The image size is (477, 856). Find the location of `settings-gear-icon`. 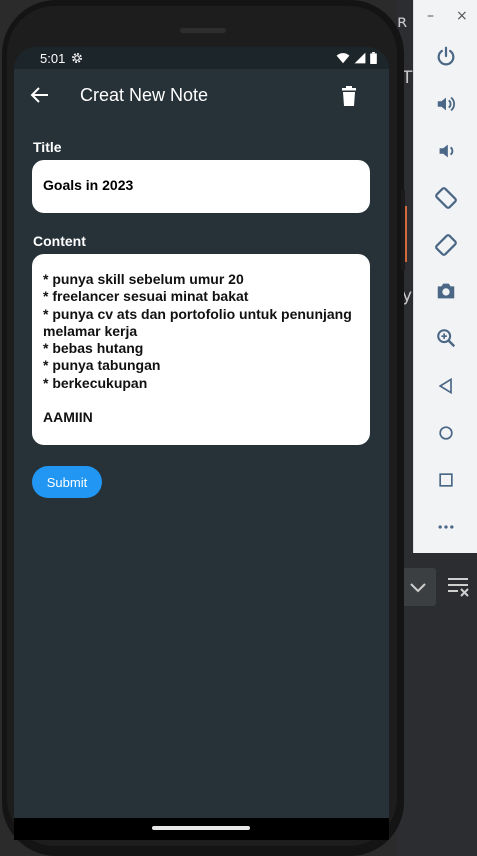

settings-gear-icon is located at coordinates (77, 58).